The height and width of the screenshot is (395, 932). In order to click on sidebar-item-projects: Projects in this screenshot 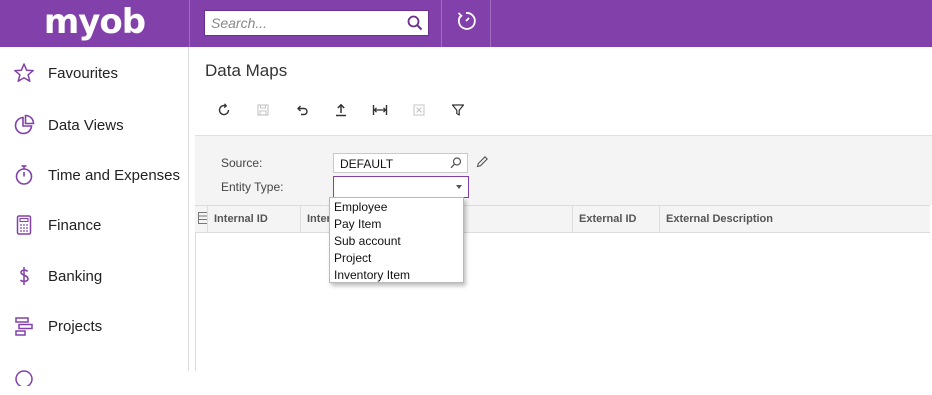, I will do `click(94, 326)`.